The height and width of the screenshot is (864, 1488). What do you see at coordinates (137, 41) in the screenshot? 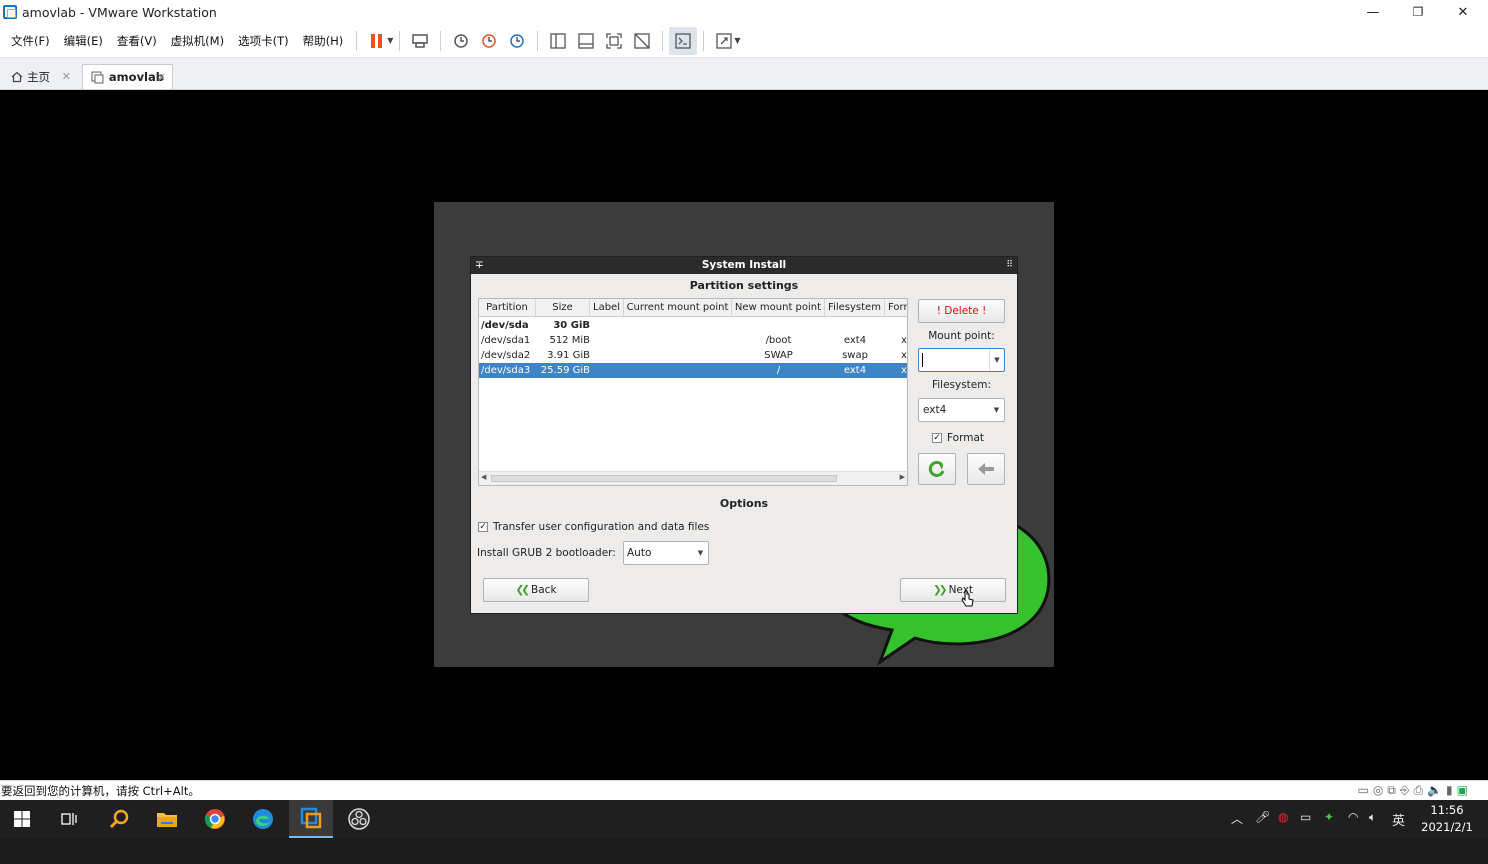
I see `menu-view: 查看(V)` at bounding box center [137, 41].